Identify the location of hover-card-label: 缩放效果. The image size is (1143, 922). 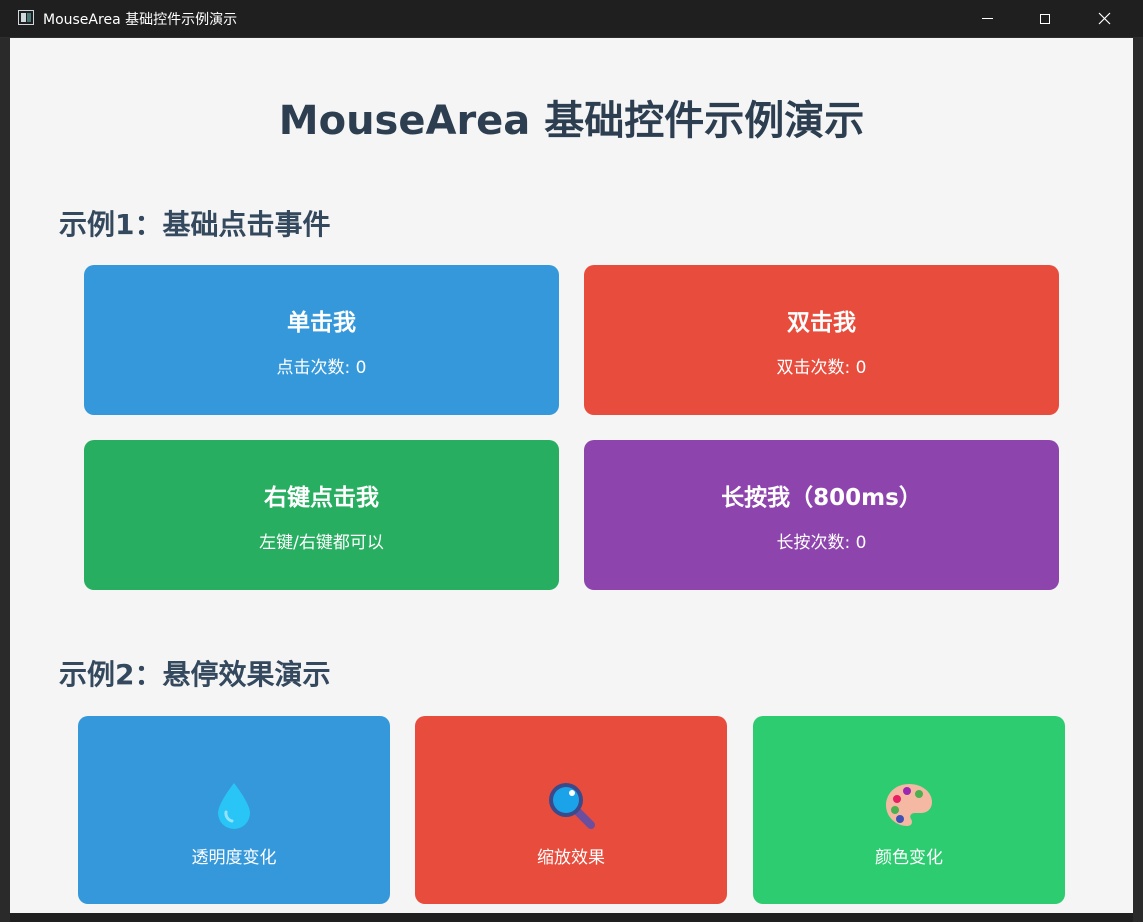
(571, 857).